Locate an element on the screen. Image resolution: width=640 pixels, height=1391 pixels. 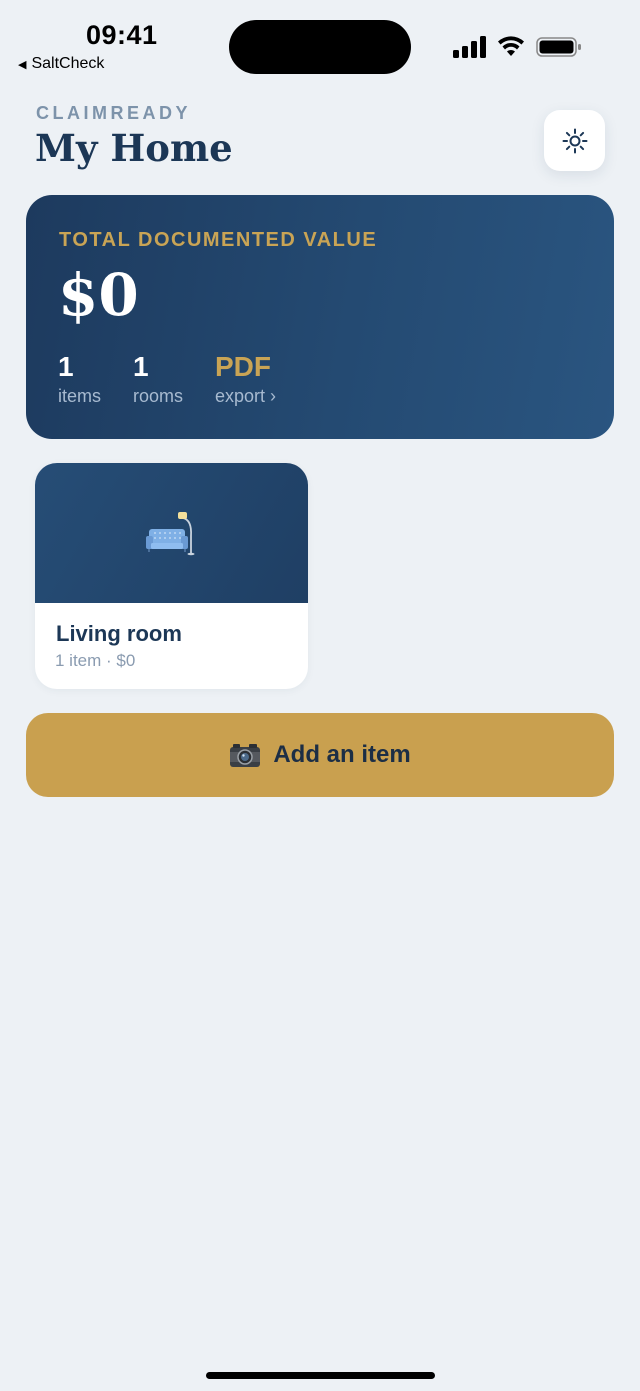
theme-toggle-button is located at coordinates (574, 140).